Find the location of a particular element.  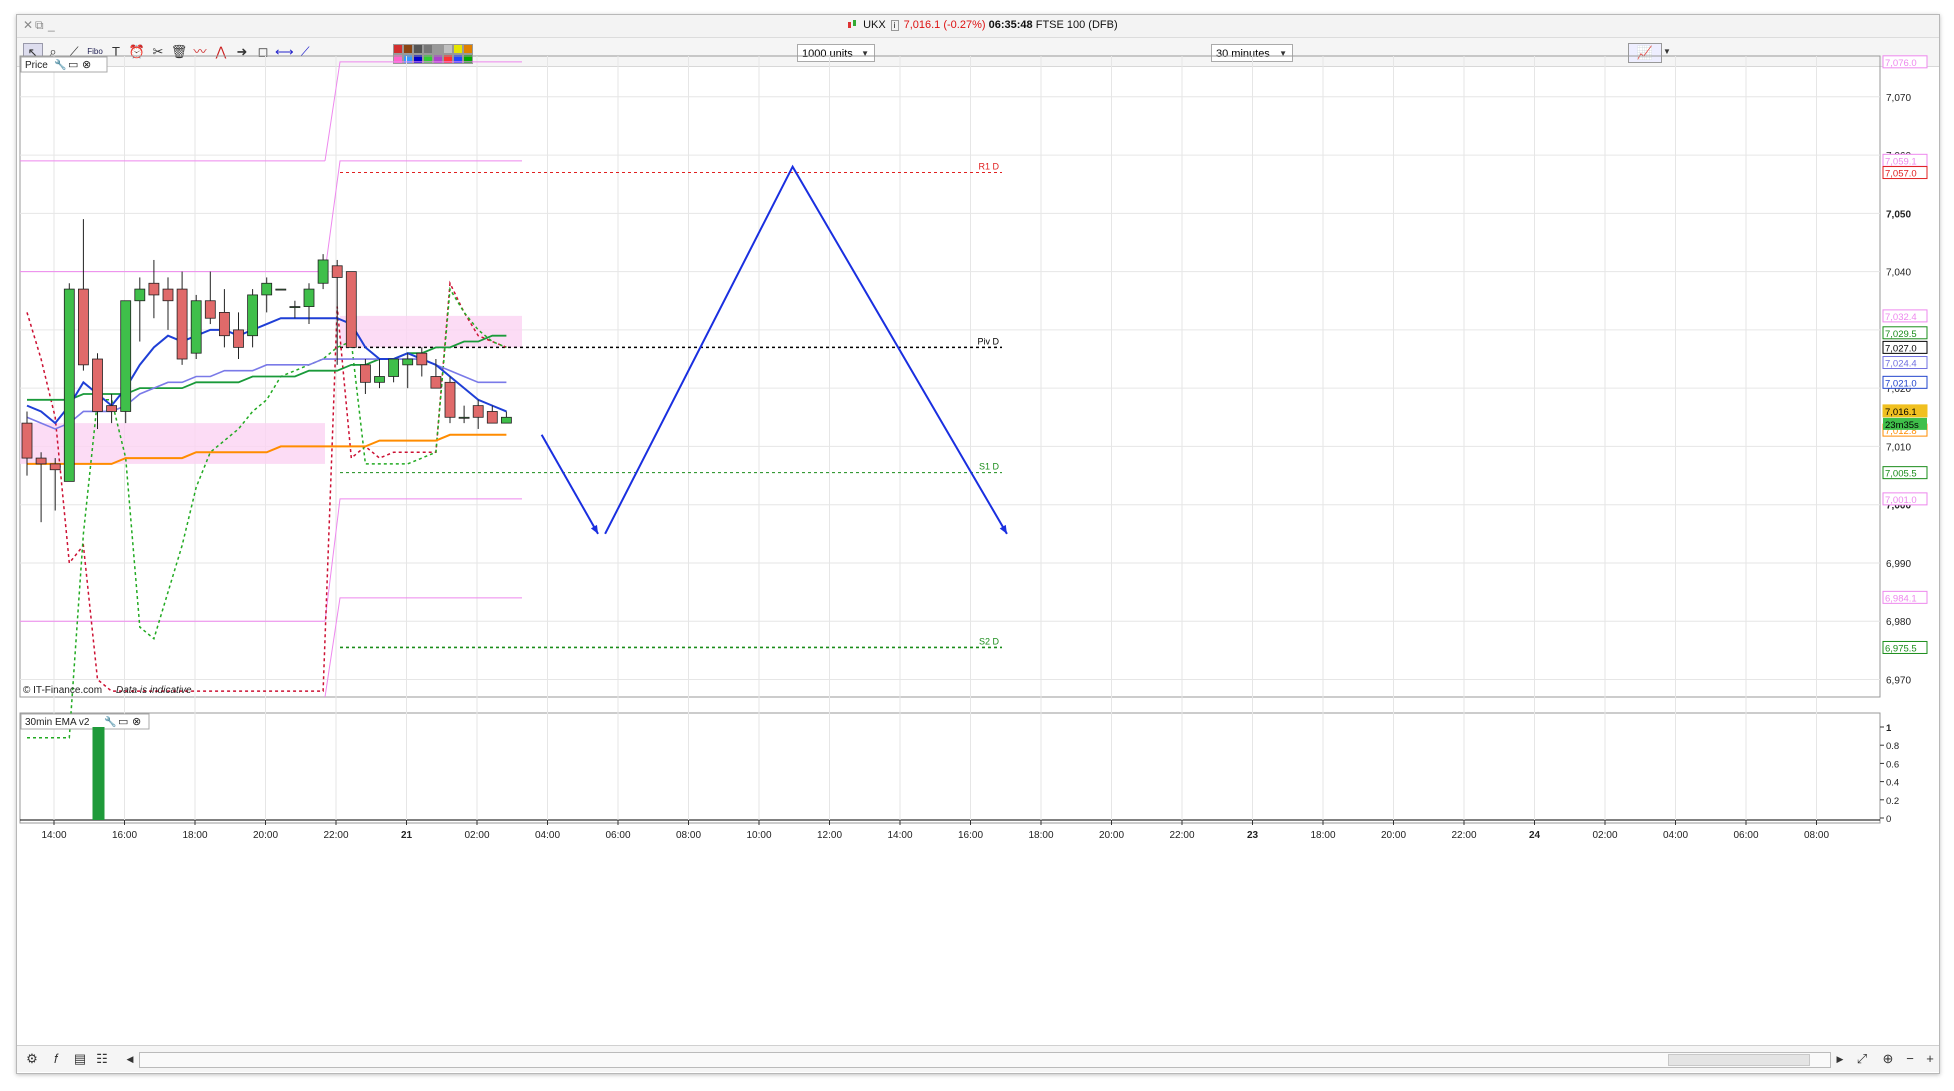

chart-settings-icon: ⚙ is located at coordinates (32, 1059).